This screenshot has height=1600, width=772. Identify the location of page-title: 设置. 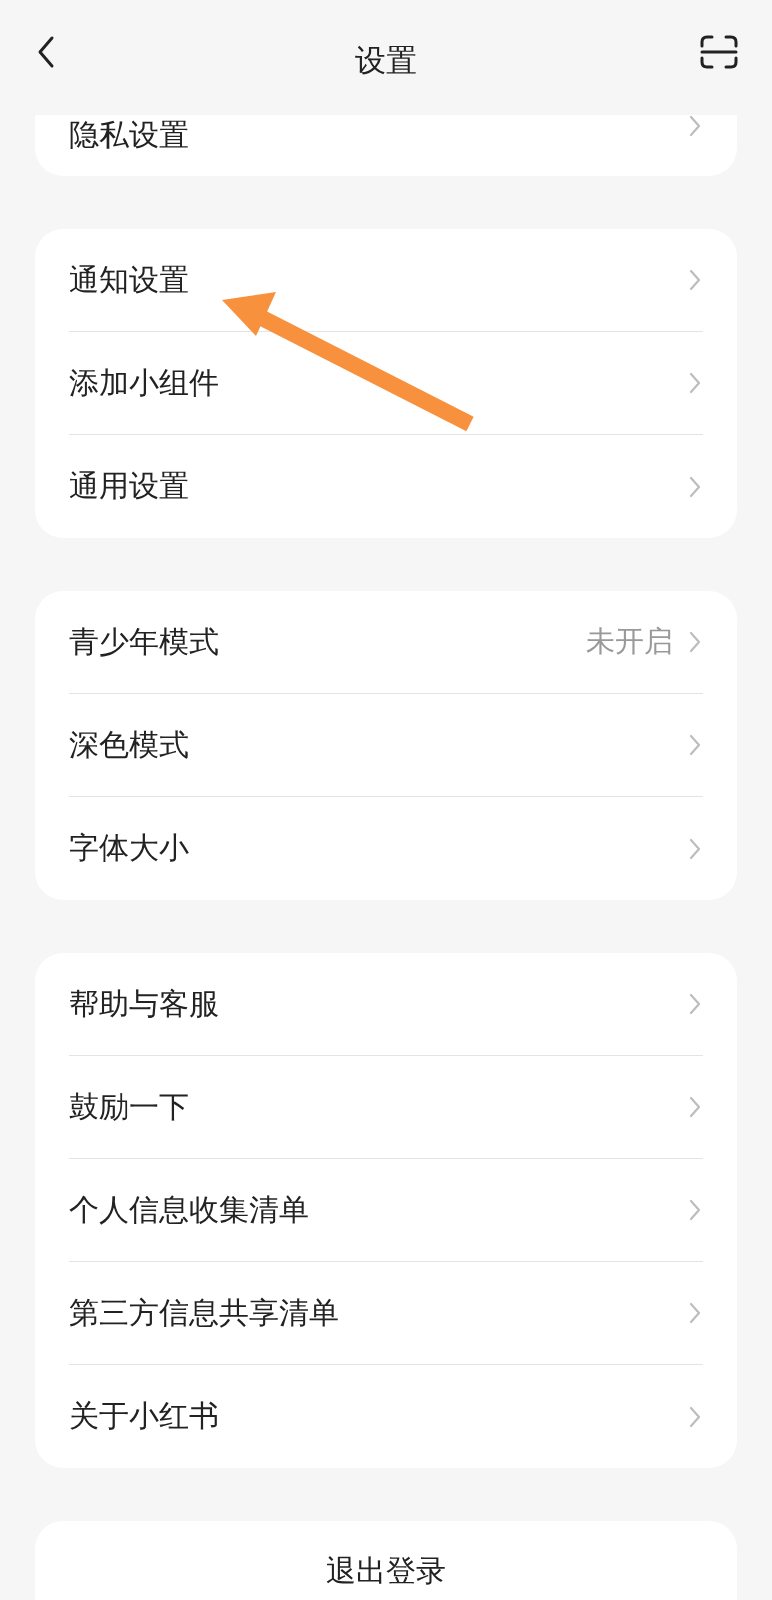
(386, 60).